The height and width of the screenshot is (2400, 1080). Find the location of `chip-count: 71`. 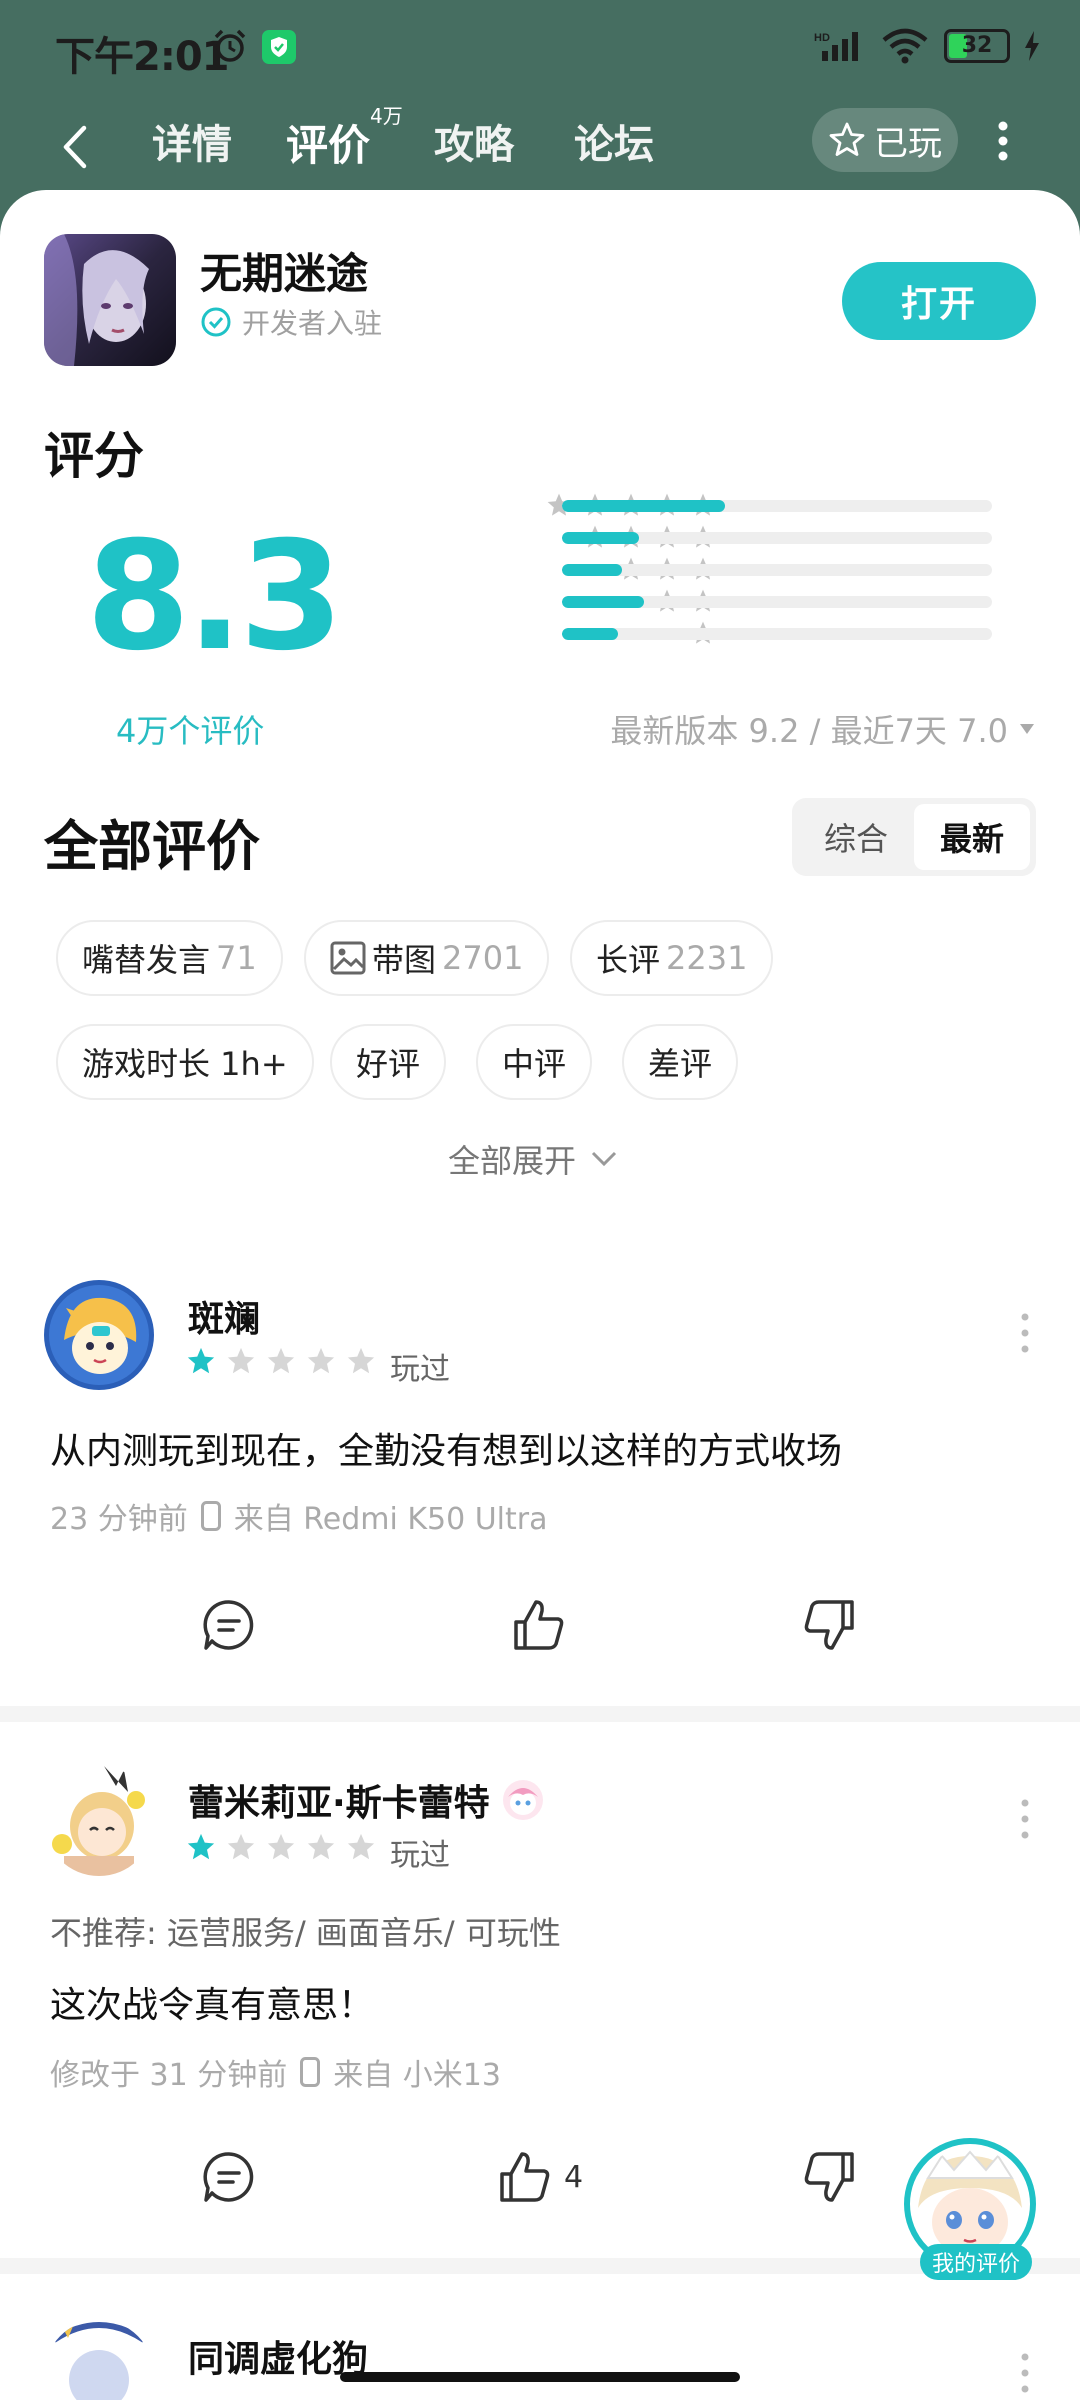

chip-count: 71 is located at coordinates (236, 958).